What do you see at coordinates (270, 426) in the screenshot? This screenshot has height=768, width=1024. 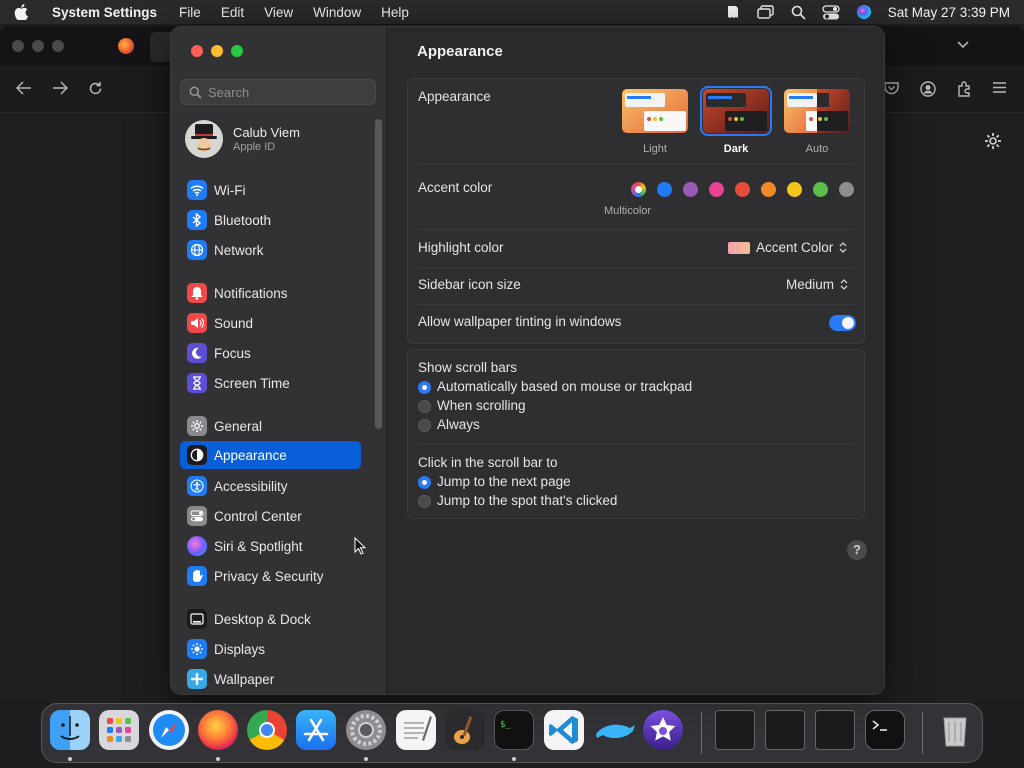 I see `sidebar-item-general: General` at bounding box center [270, 426].